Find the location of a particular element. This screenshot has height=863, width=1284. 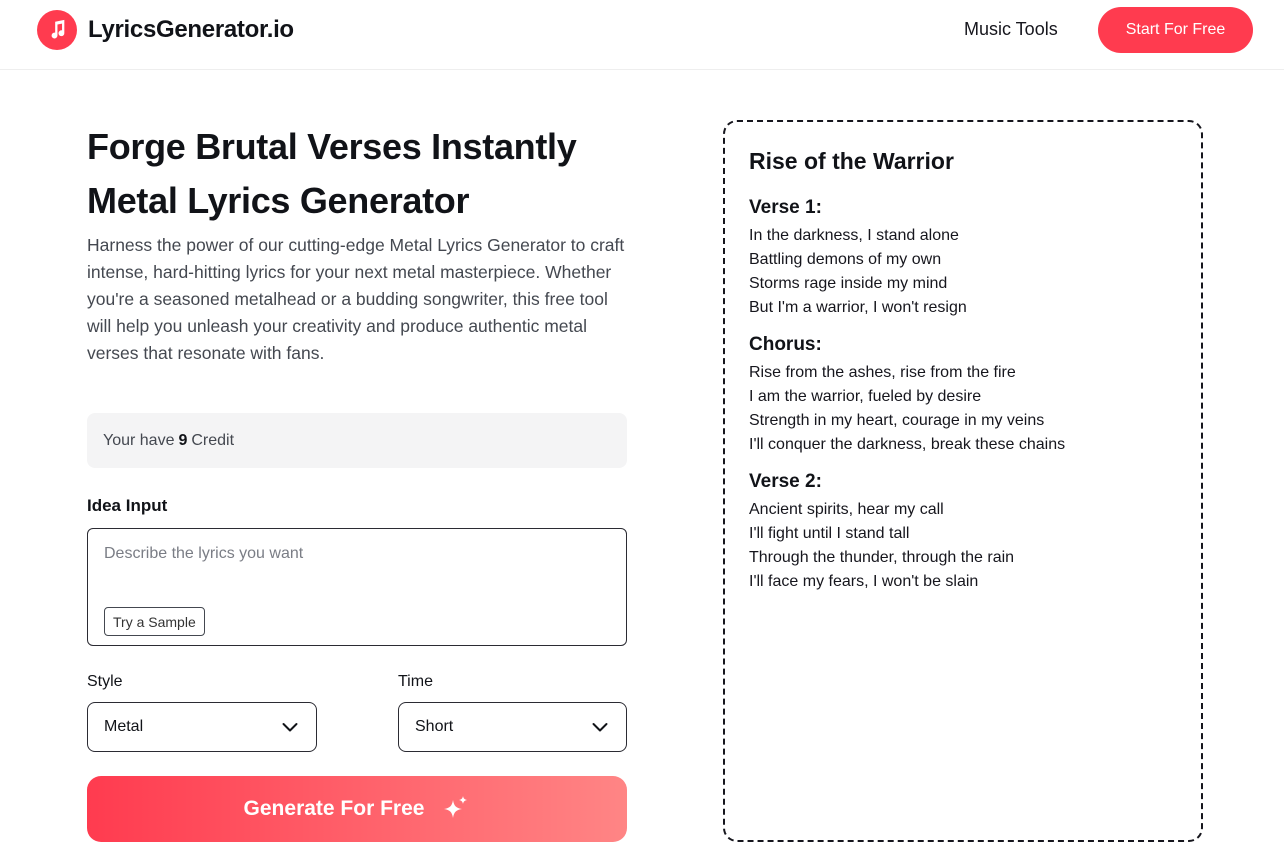

page-title-line-1: Forge Brutal Verses Instantly is located at coordinates (332, 146).